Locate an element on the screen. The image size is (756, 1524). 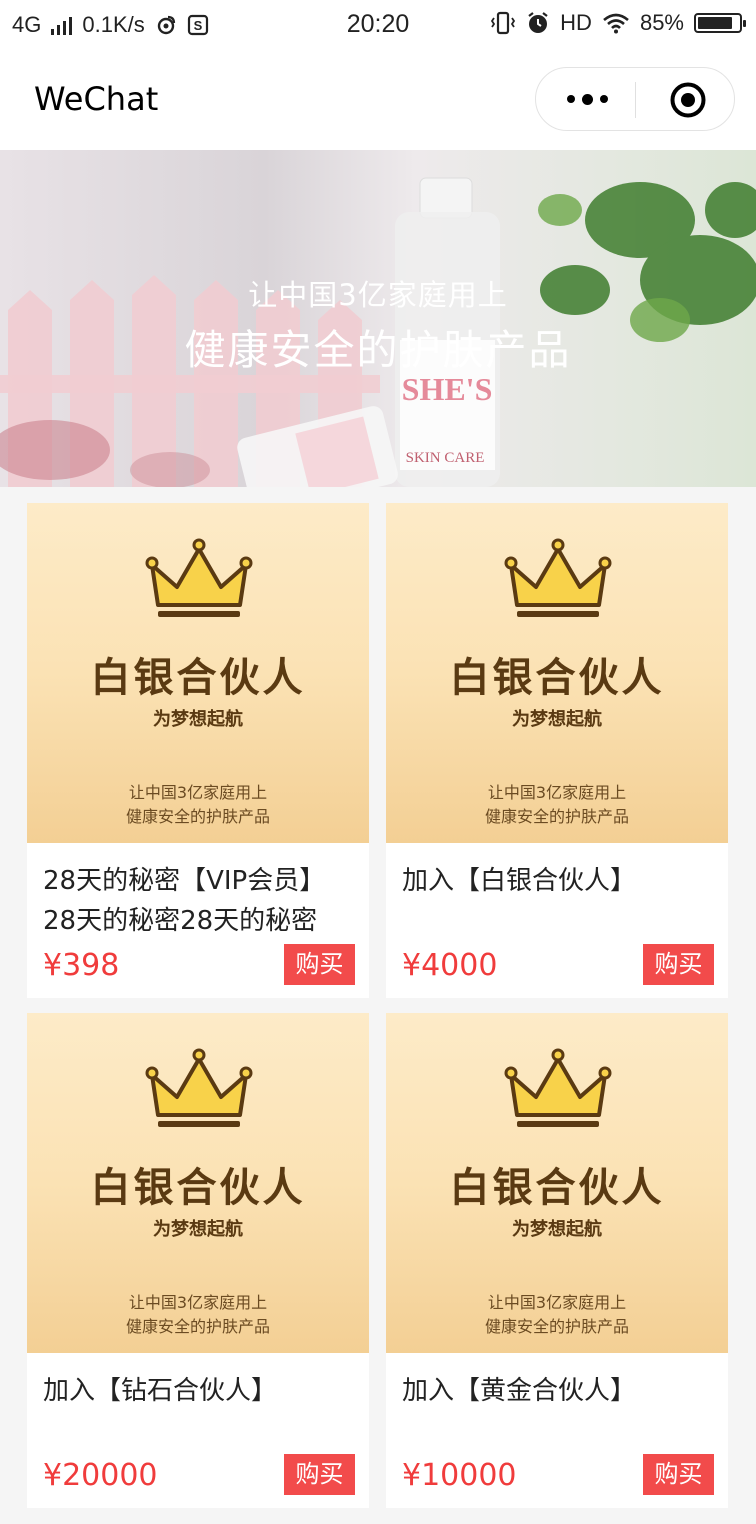
product-name: 加入【钻石合伙人】 is located at coordinates (199, 1391).